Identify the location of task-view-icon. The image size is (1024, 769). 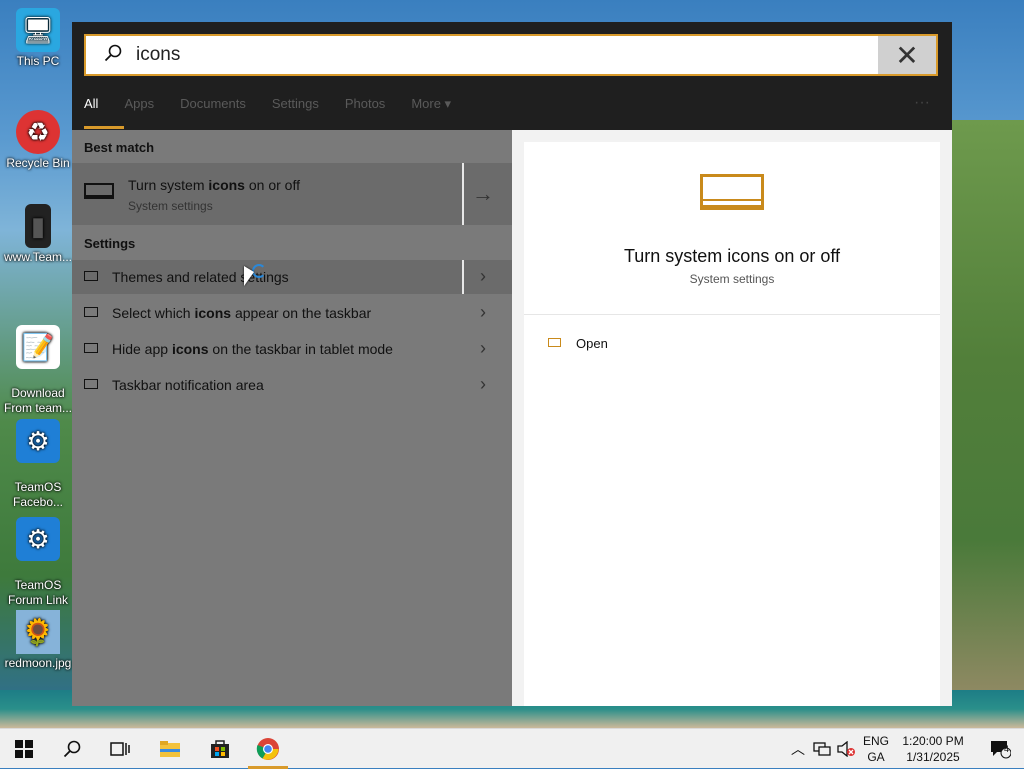
(120, 749).